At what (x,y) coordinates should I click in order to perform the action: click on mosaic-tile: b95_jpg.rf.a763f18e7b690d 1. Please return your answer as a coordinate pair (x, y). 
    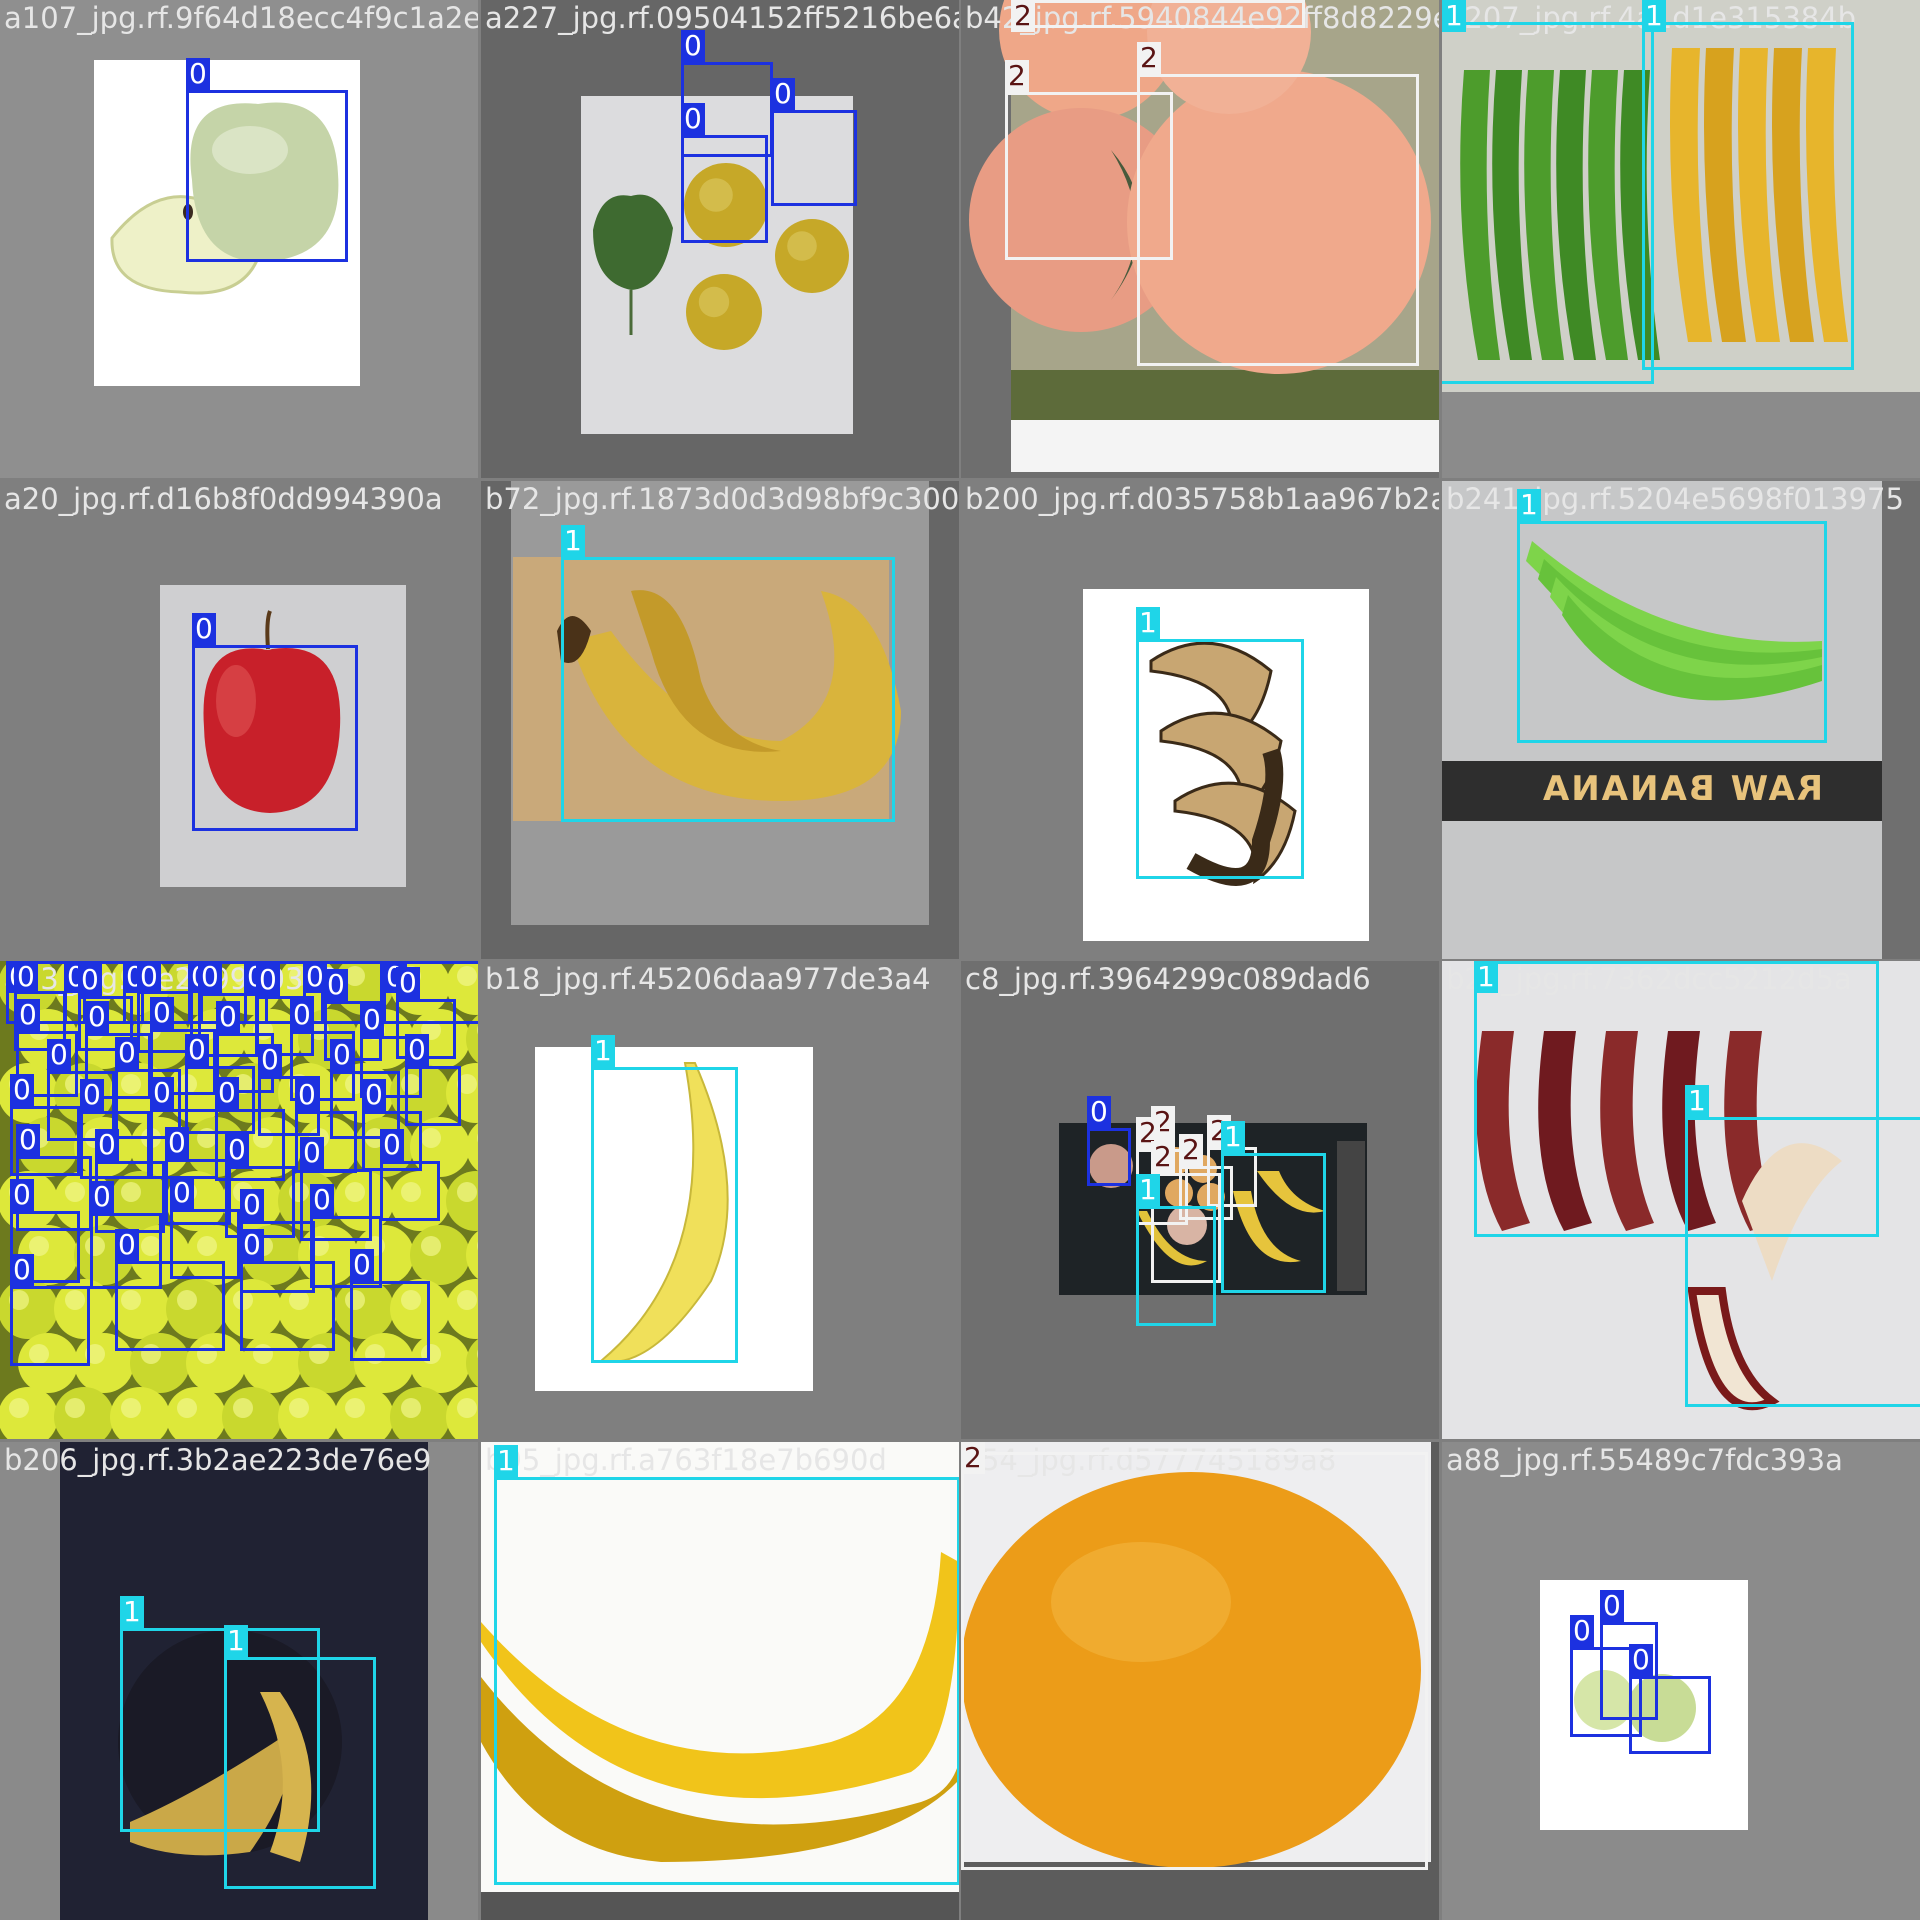
    Looking at the image, I should click on (720, 1681).